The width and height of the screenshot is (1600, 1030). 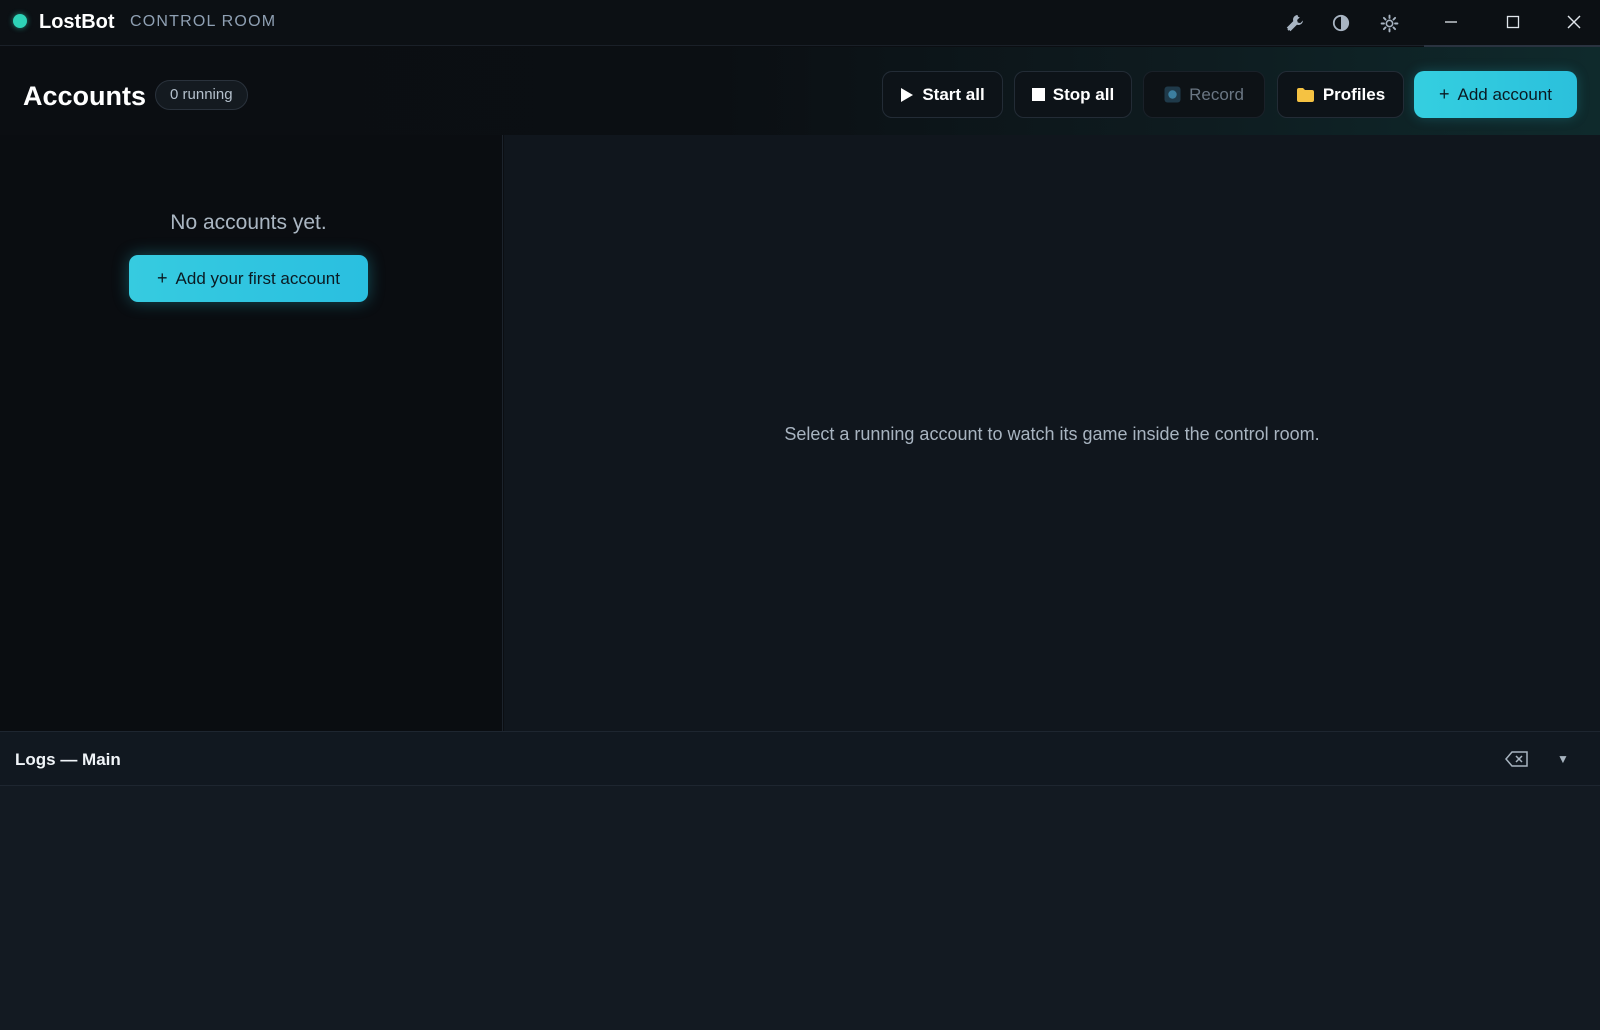 I want to click on profiles-label: Profiles, so click(x=1354, y=94).